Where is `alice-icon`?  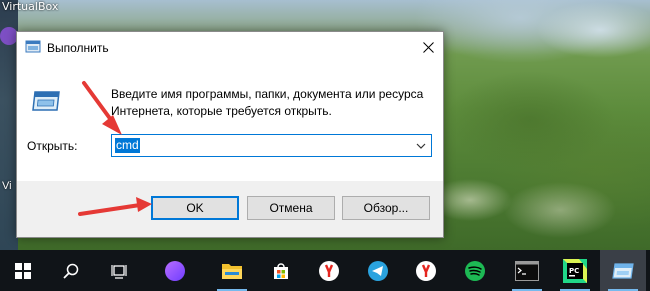 alice-icon is located at coordinates (175, 270).